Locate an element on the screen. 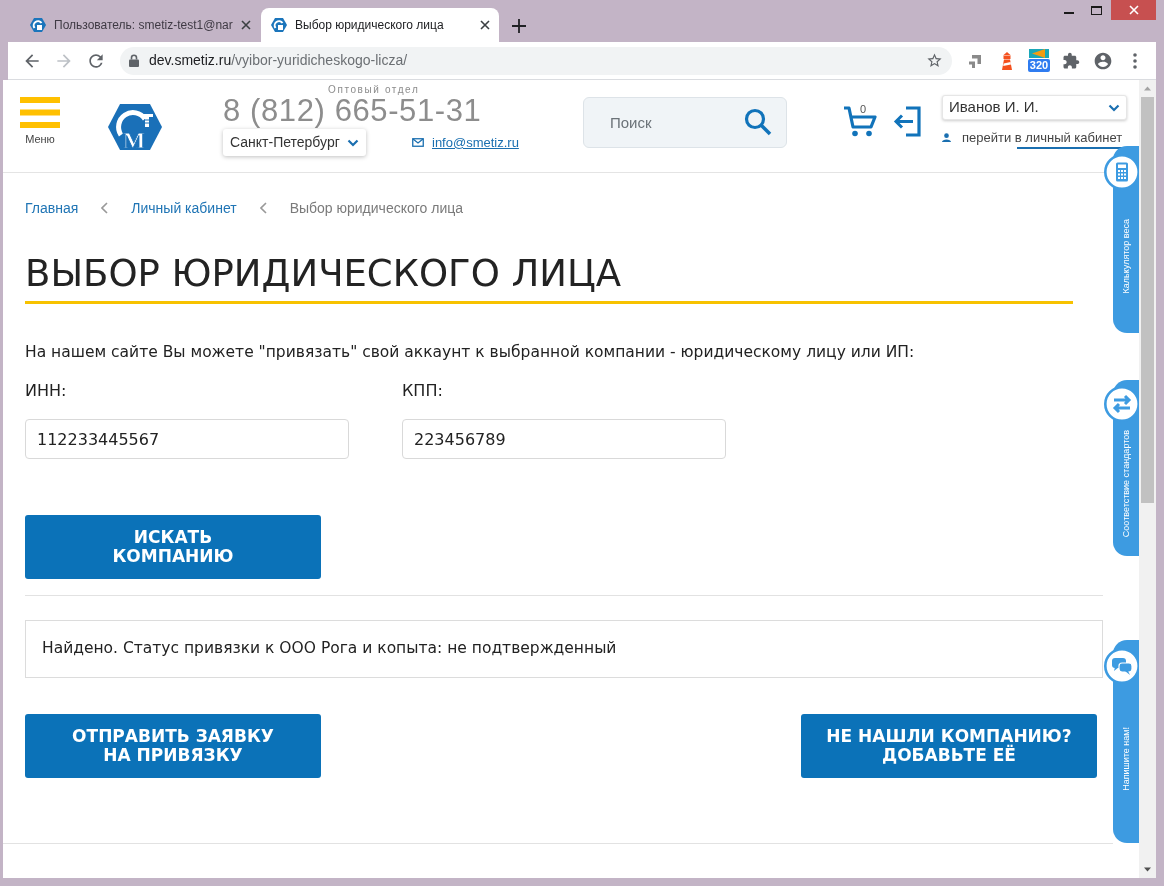 This screenshot has width=1164, height=886. breadcrumb-current: Выбор юридического лица is located at coordinates (376, 208).